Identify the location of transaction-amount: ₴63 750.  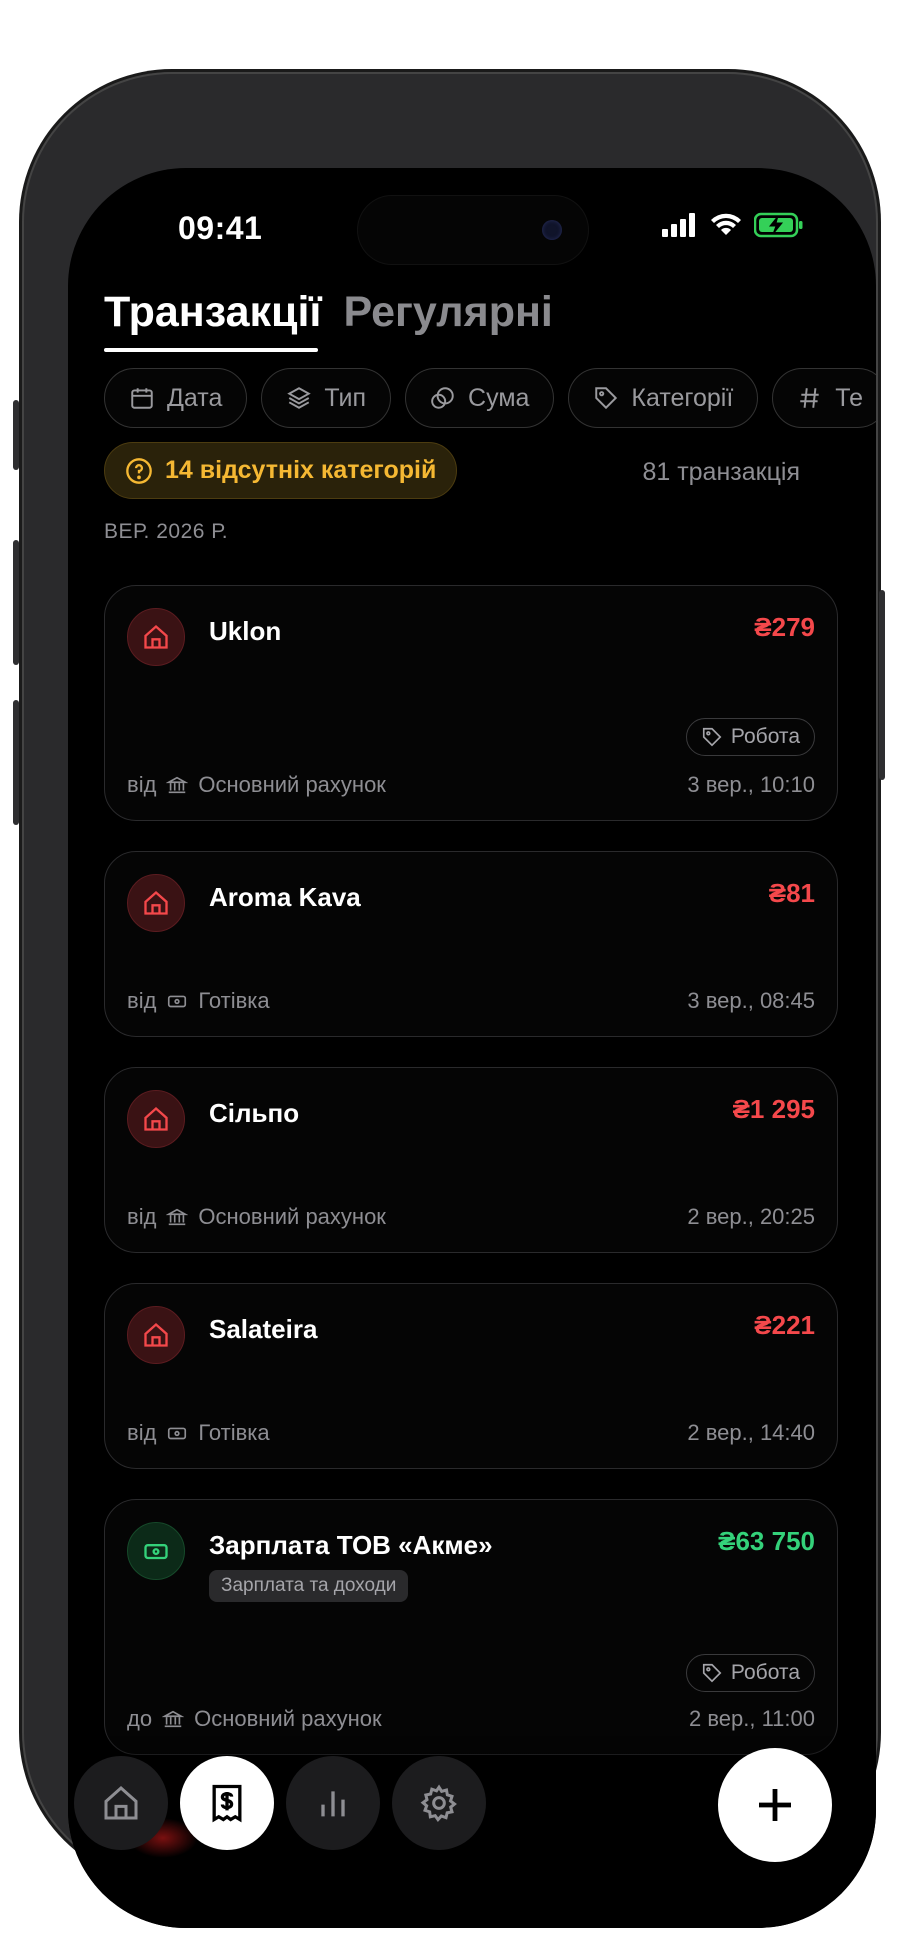
(766, 1541).